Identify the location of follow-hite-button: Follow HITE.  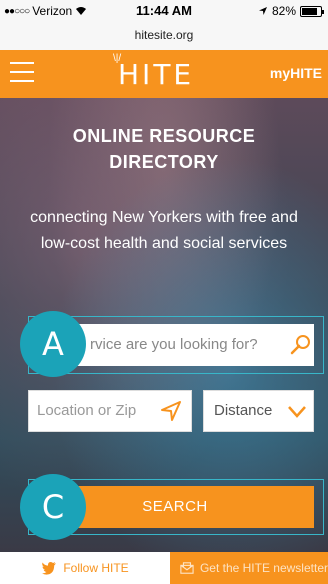
(85, 568).